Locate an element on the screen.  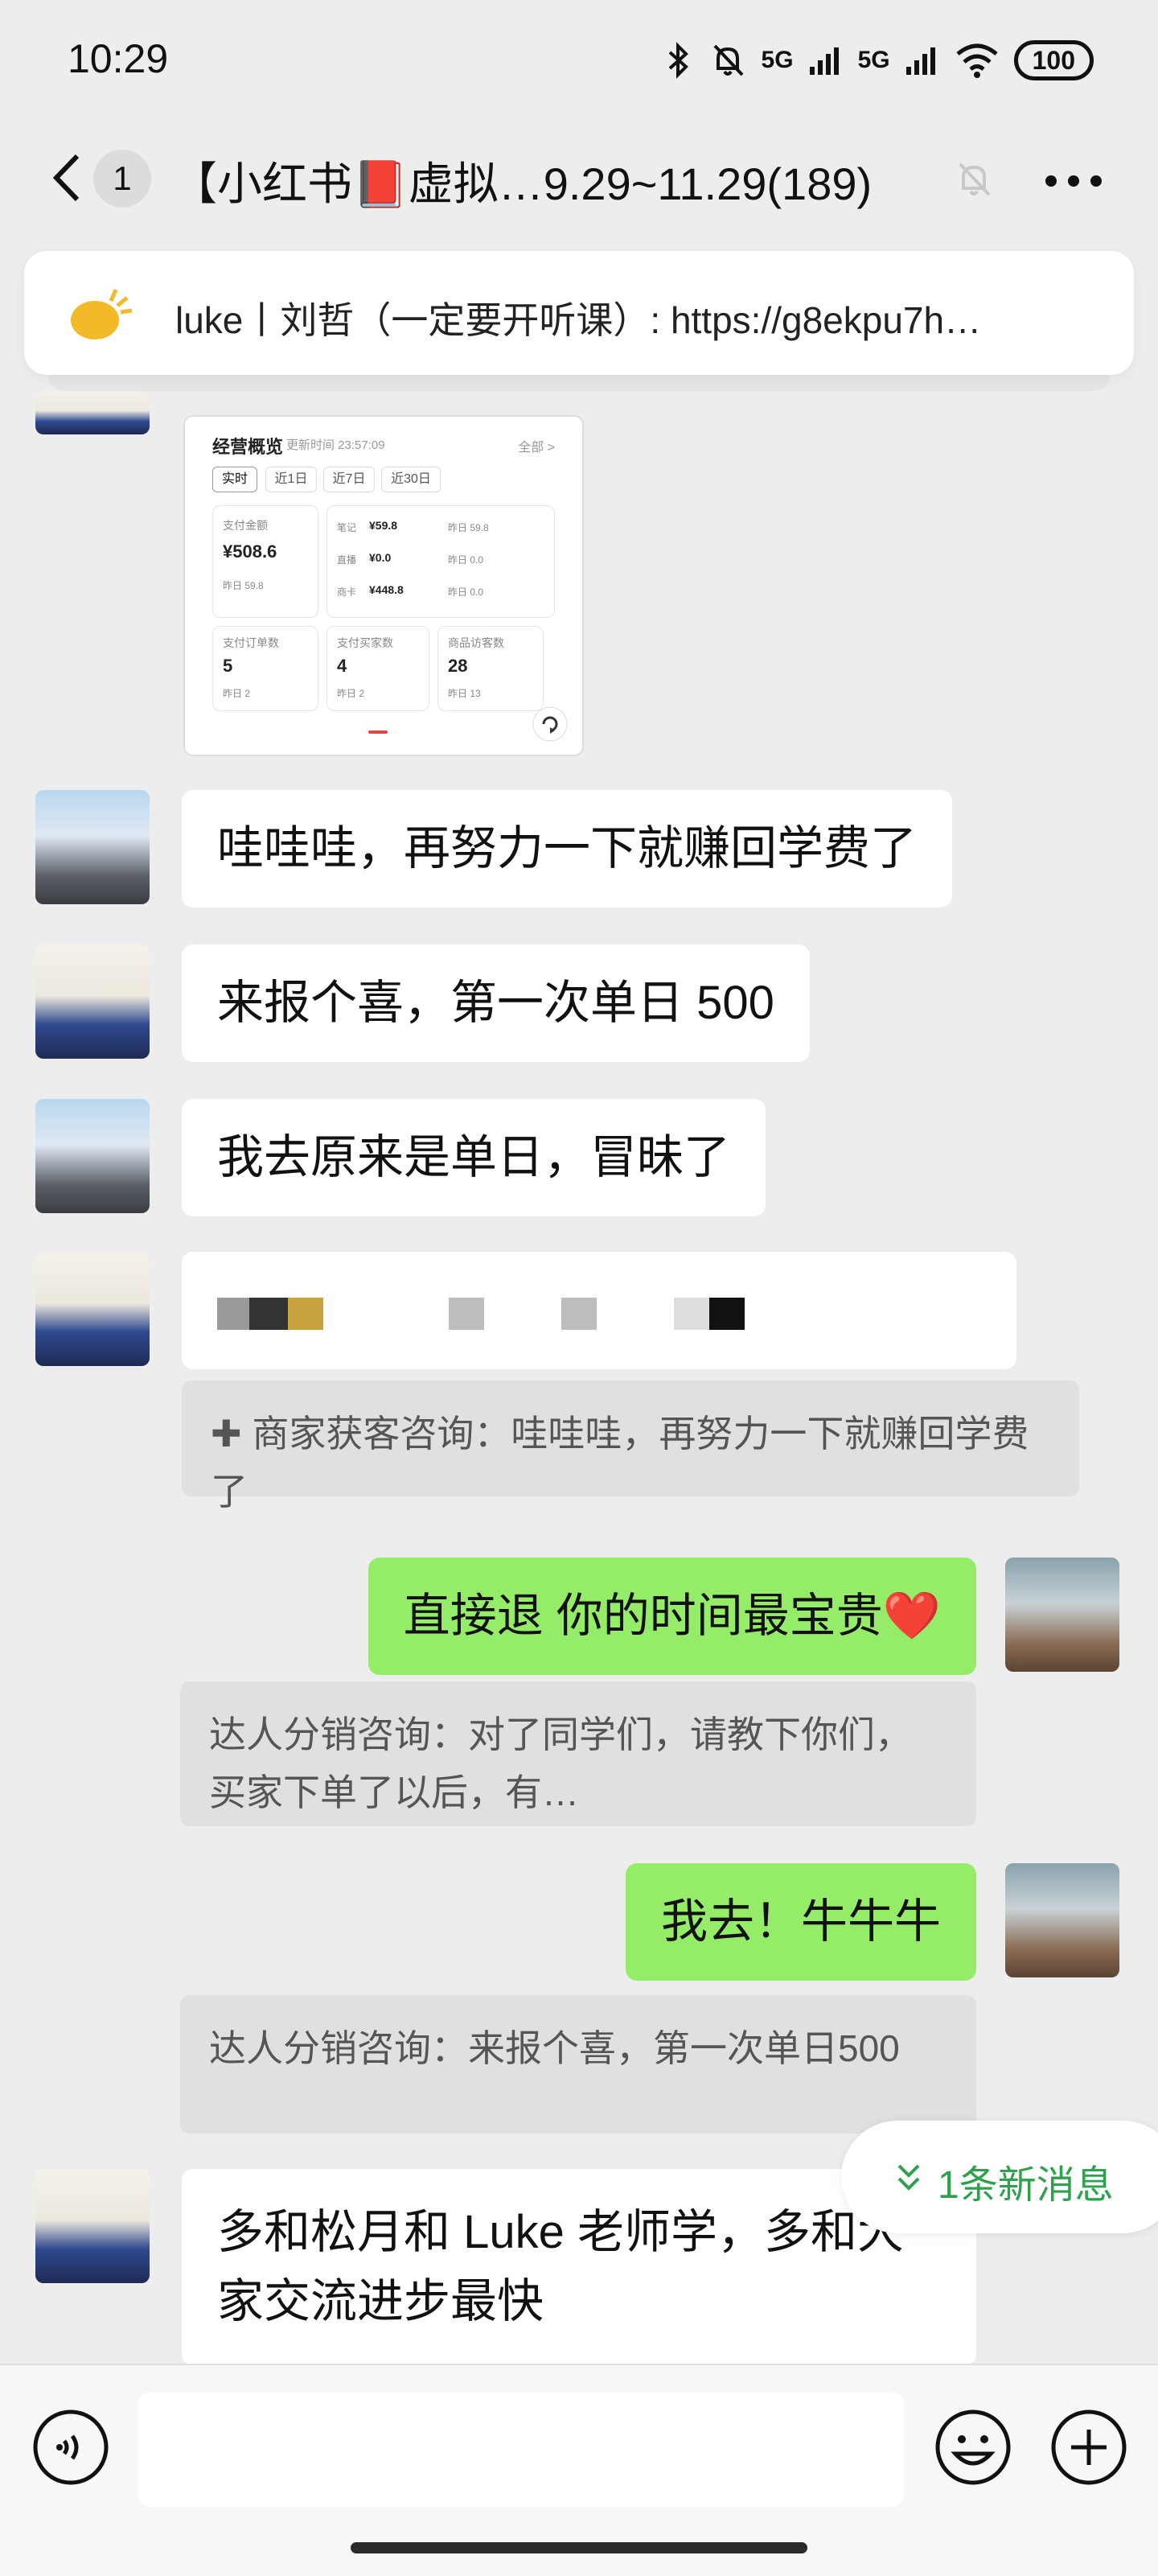
quoted-message: ✚ 商家获客咨询：哇哇哇，再努力一下就赚回学费了 is located at coordinates (630, 1446).